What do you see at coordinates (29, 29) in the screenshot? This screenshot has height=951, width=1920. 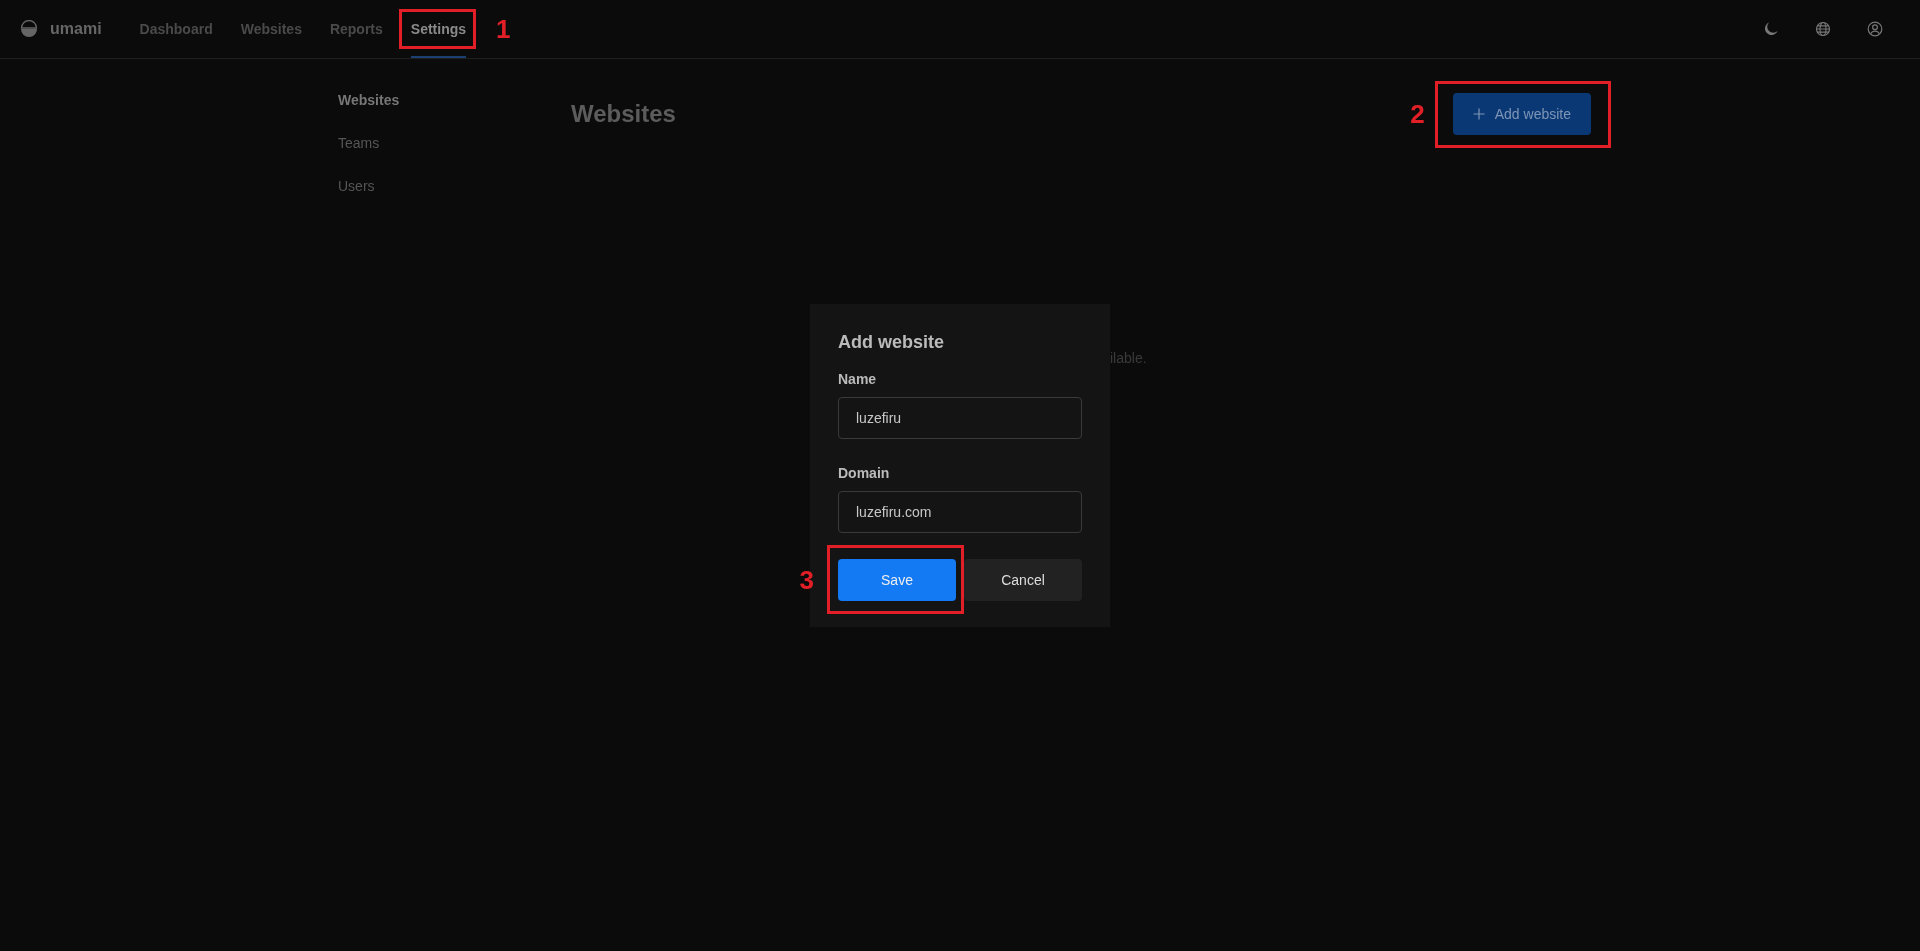 I see `logo-icon` at bounding box center [29, 29].